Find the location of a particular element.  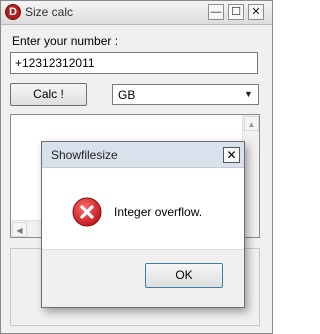

dialog-title: Showfilesize is located at coordinates (84, 155).